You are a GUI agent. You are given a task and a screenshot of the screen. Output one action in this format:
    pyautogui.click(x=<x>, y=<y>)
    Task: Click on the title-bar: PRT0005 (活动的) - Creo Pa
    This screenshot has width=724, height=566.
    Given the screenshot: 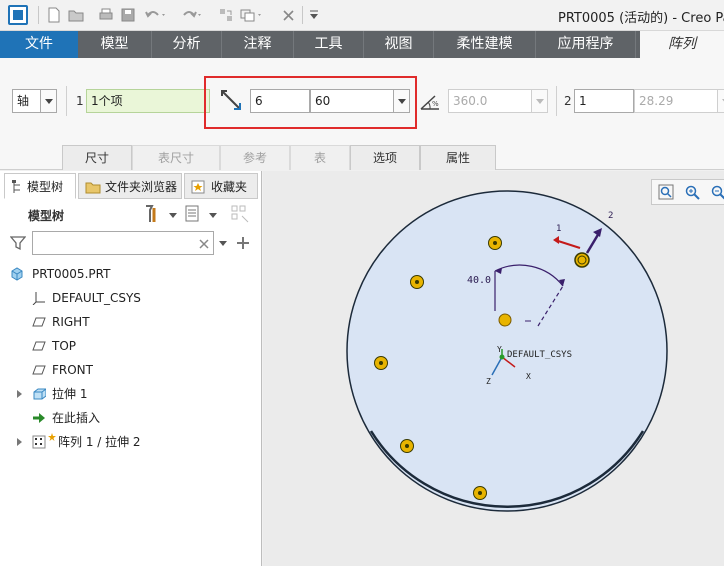 What is the action you would take?
    pyautogui.click(x=362, y=15)
    